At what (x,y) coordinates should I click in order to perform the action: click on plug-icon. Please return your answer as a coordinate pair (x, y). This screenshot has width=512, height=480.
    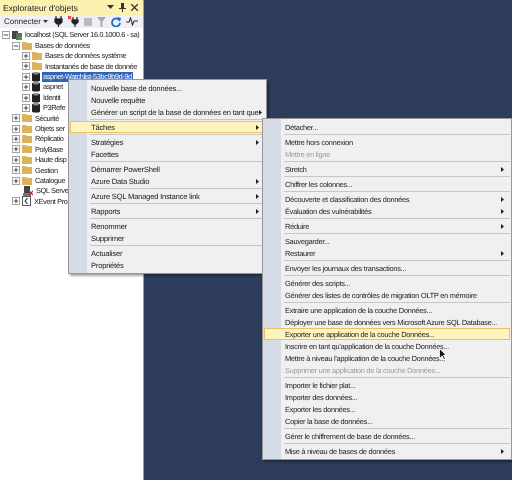
    Looking at the image, I should click on (58, 21).